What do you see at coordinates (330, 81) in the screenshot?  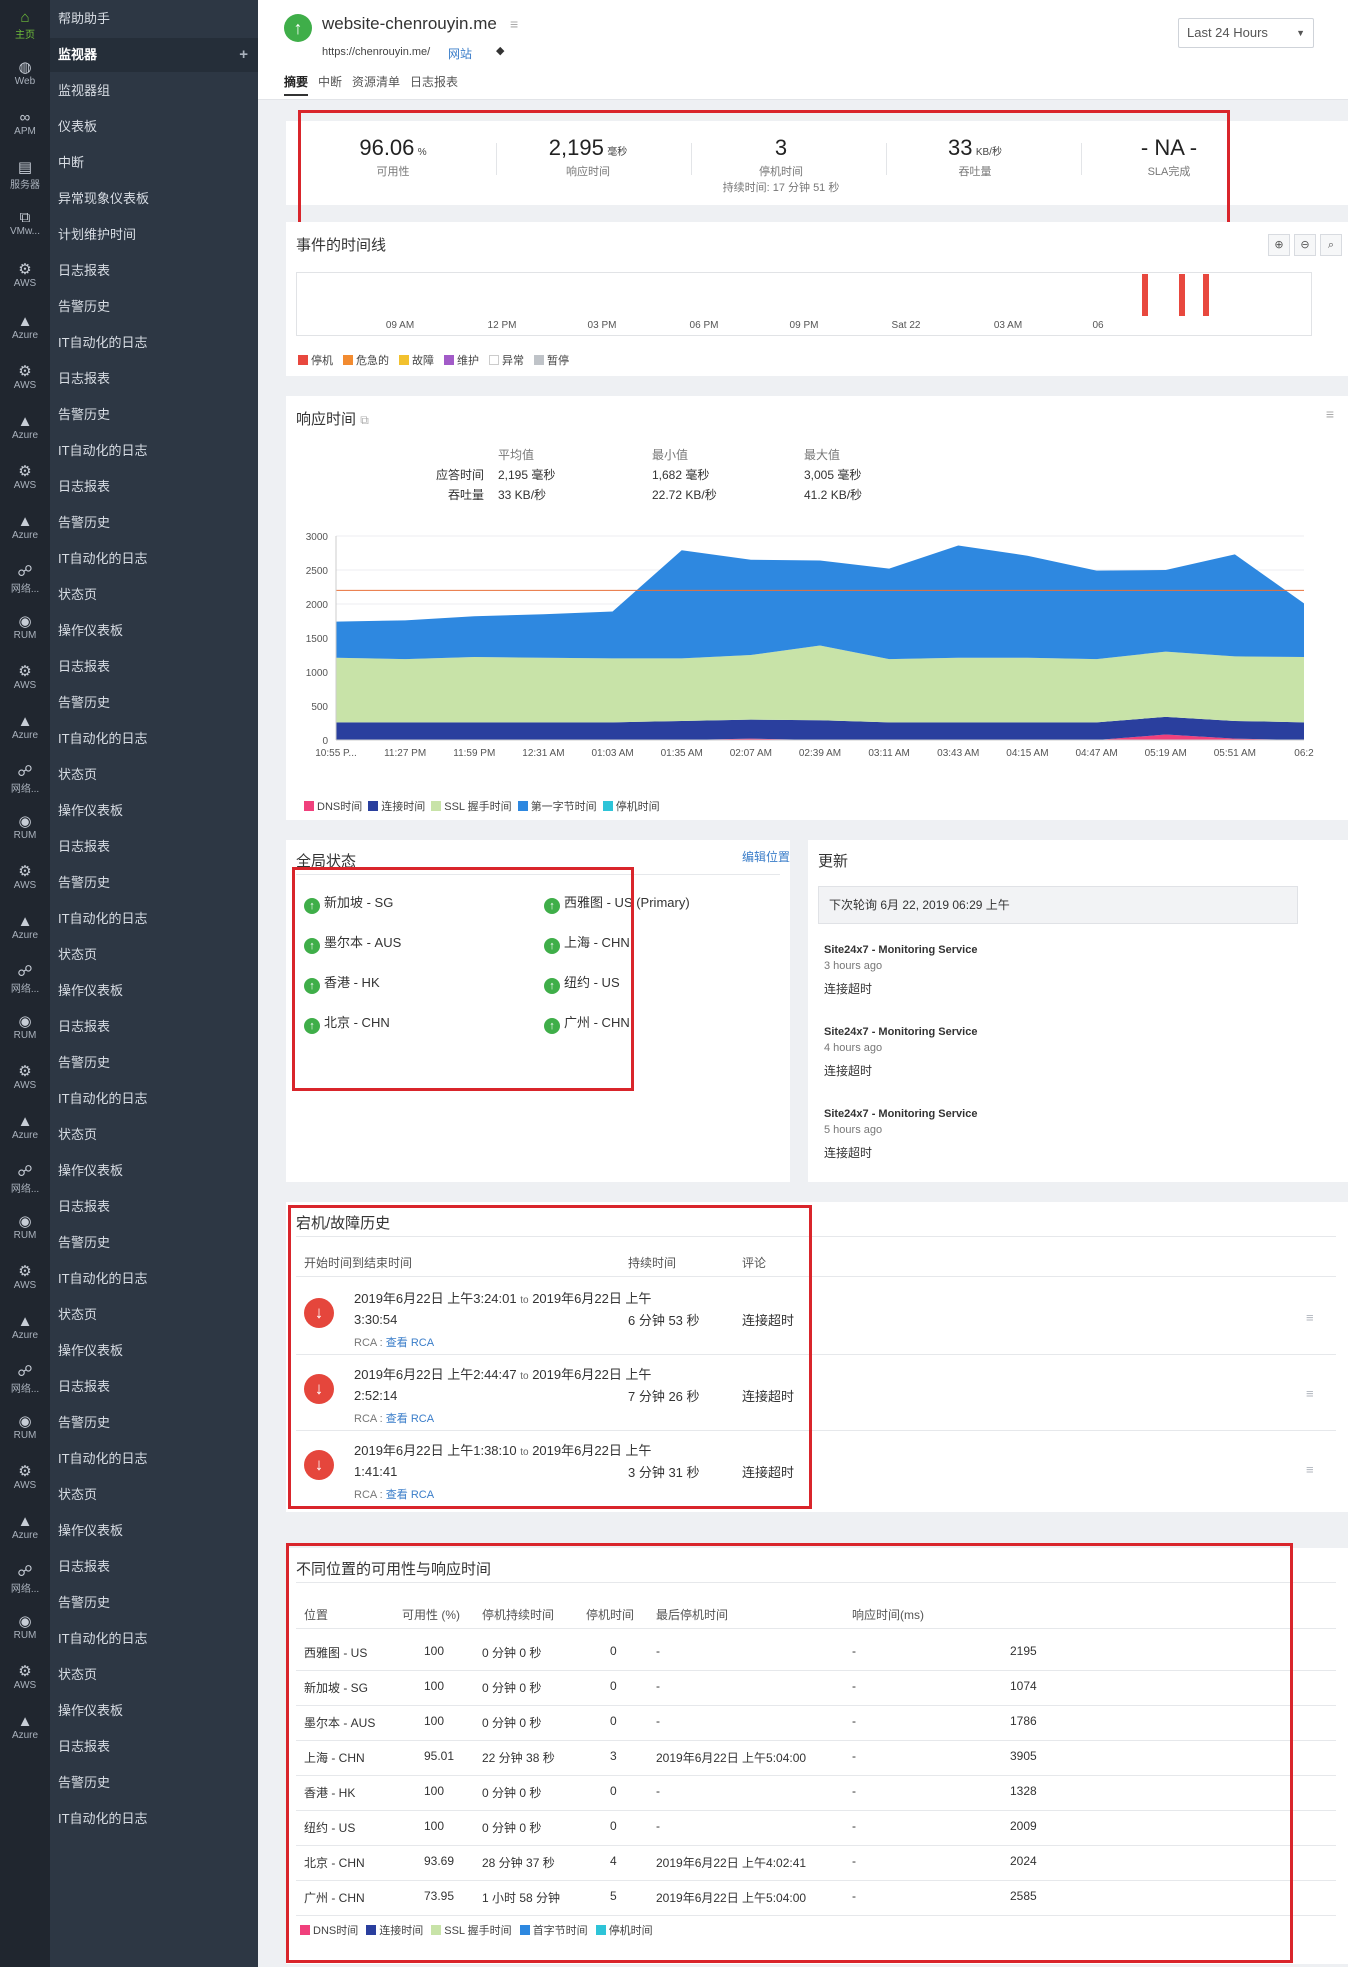 I see `tab-outages: 中断` at bounding box center [330, 81].